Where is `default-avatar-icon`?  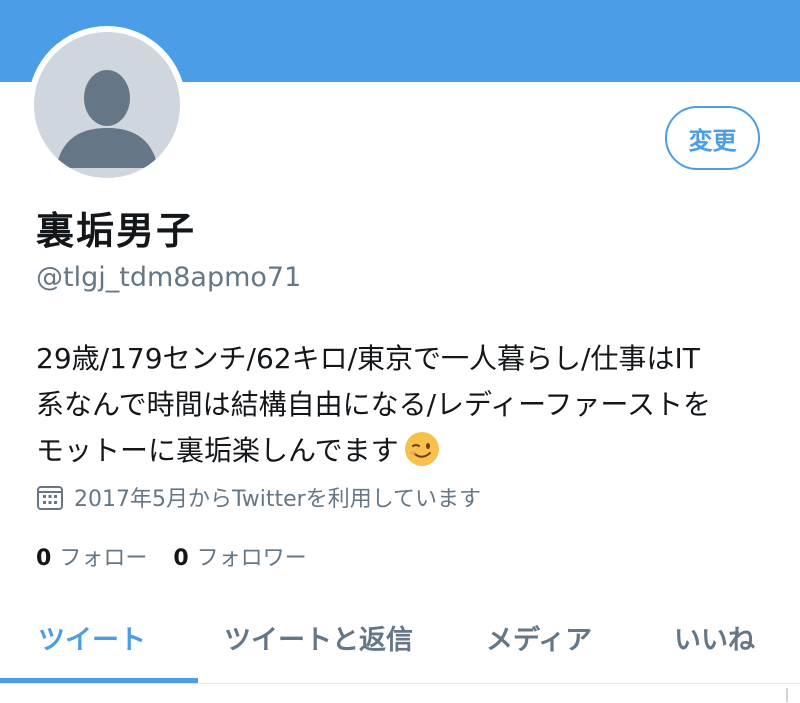 default-avatar-icon is located at coordinates (107, 105).